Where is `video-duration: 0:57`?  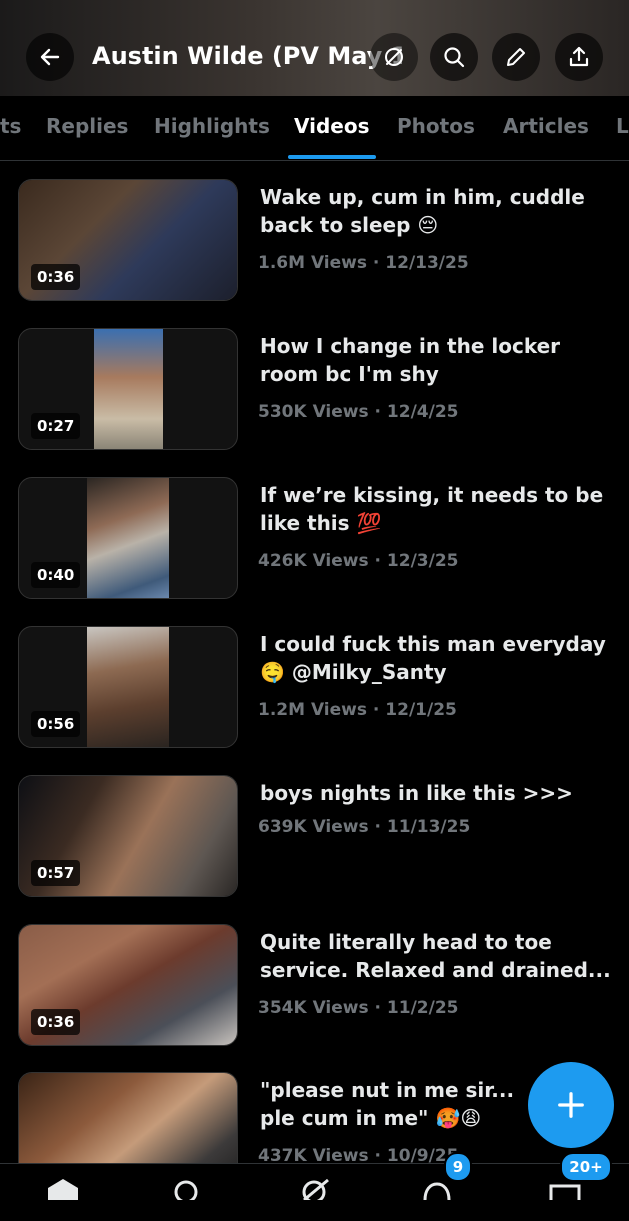
video-duration: 0:57 is located at coordinates (56, 873).